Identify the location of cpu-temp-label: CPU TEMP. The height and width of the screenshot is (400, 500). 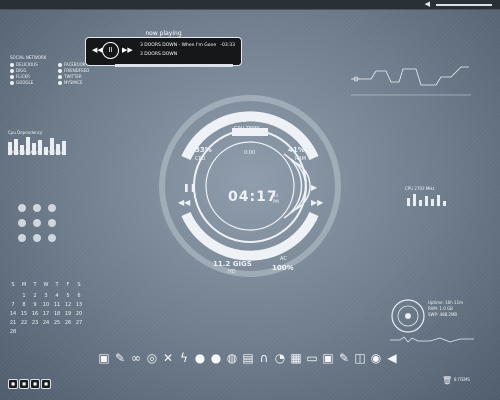
(247, 129).